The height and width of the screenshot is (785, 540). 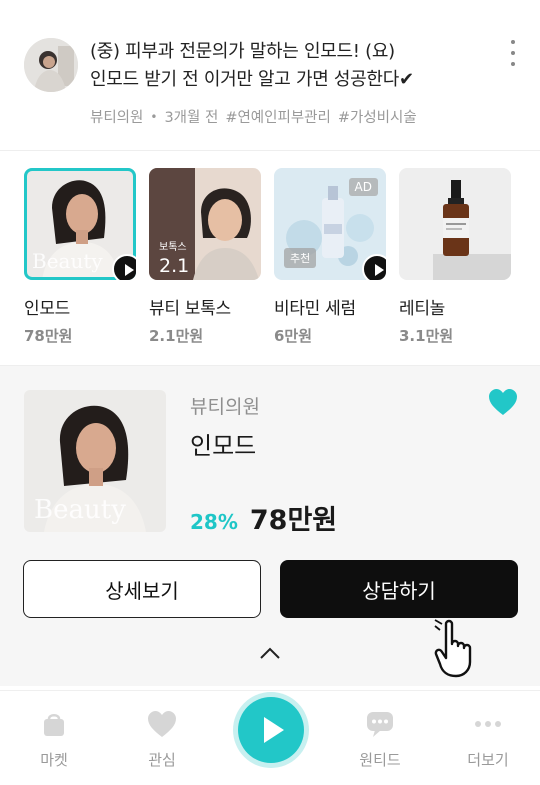 I want to click on nav-label: 원티드, so click(x=380, y=760).